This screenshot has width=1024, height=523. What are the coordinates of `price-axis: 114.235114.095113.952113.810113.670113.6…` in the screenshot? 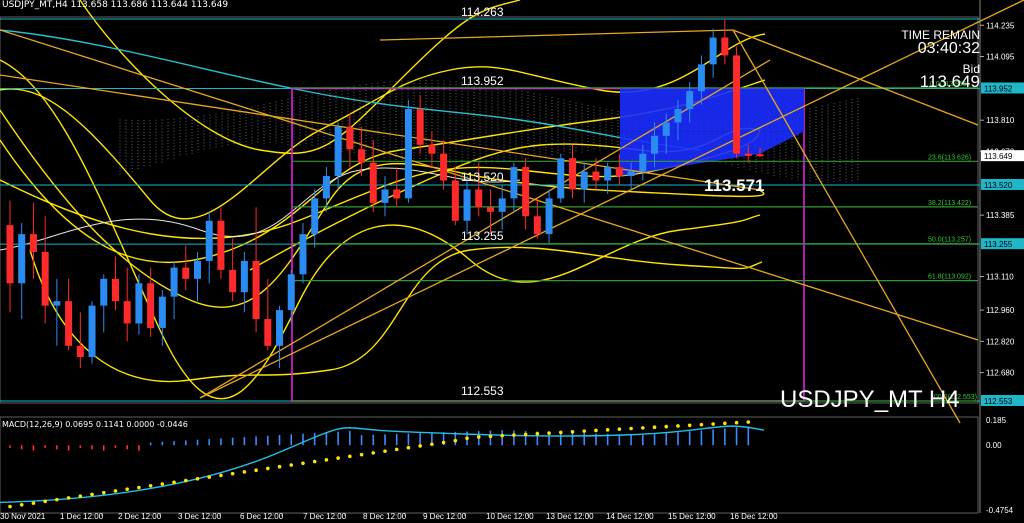 It's located at (1002, 213).